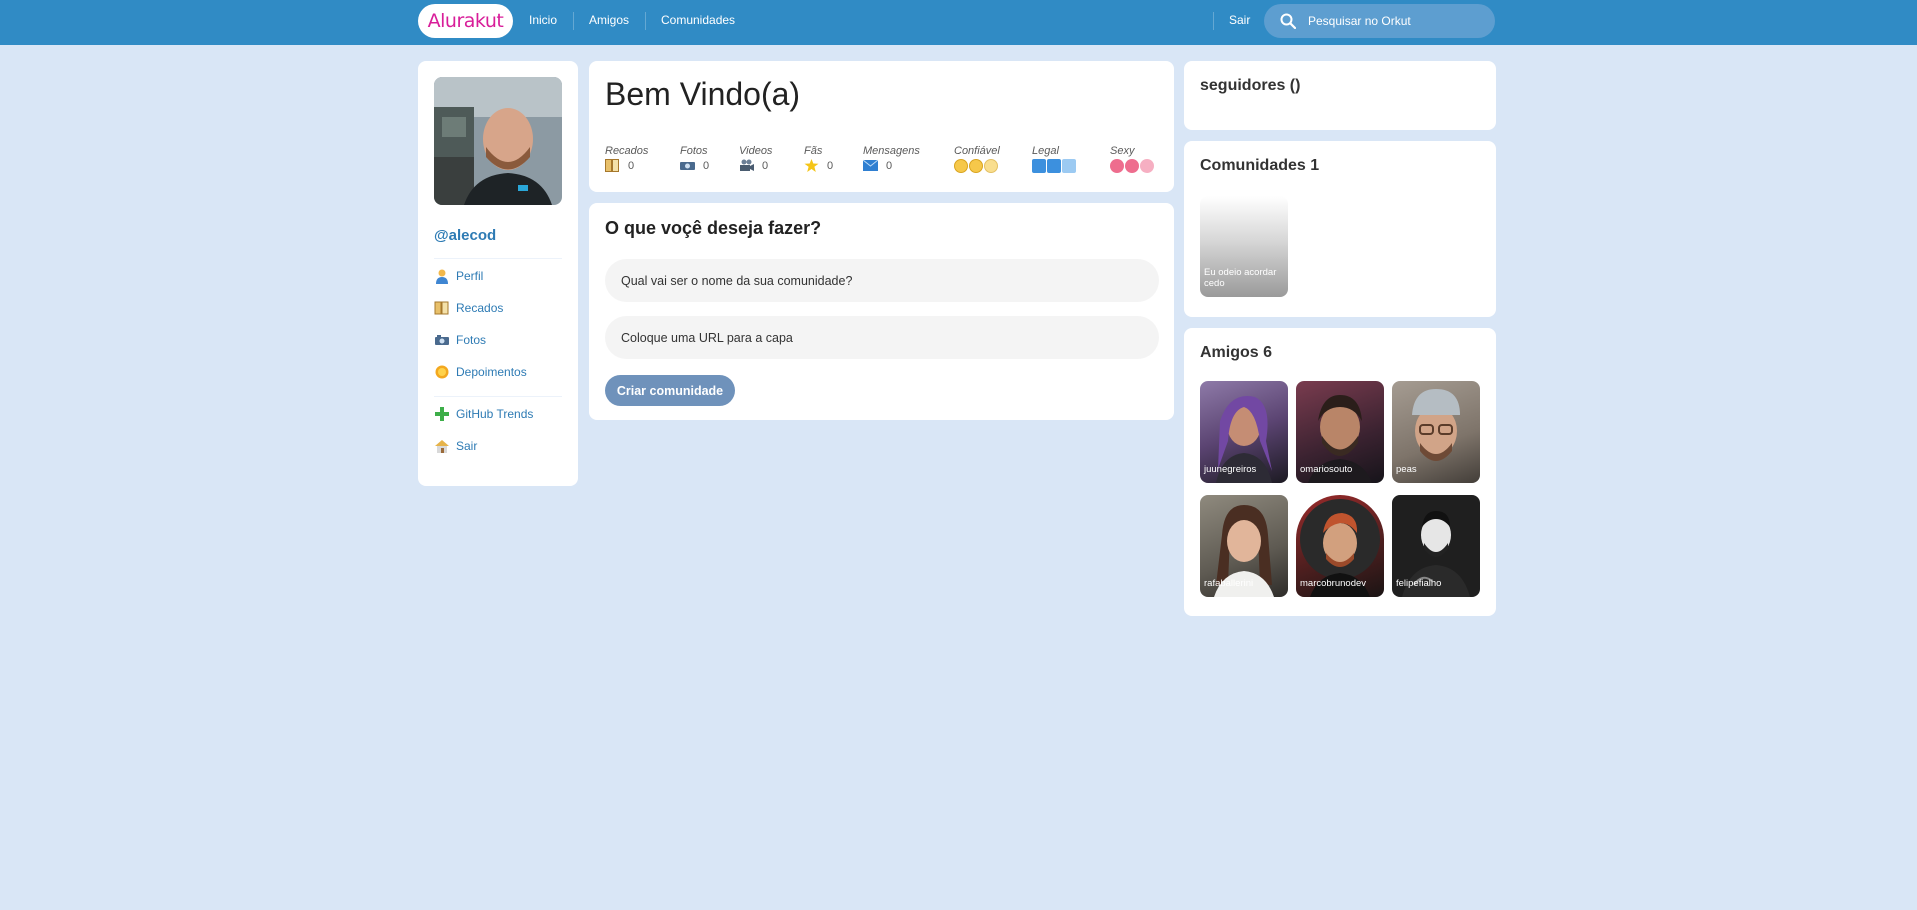 This screenshot has width=1917, height=910. Describe the element at coordinates (1288, 21) in the screenshot. I see `search-icon` at that location.